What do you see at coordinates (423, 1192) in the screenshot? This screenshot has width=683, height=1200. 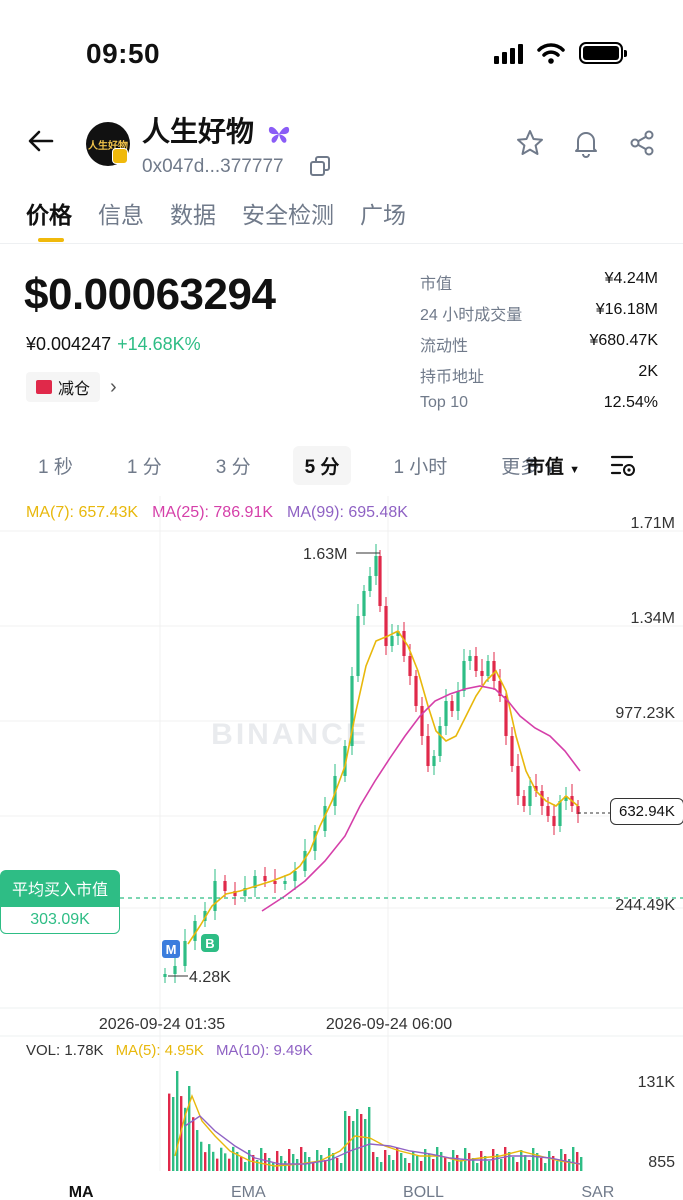 I see `indicator-tab-boll: BOLL` at bounding box center [423, 1192].